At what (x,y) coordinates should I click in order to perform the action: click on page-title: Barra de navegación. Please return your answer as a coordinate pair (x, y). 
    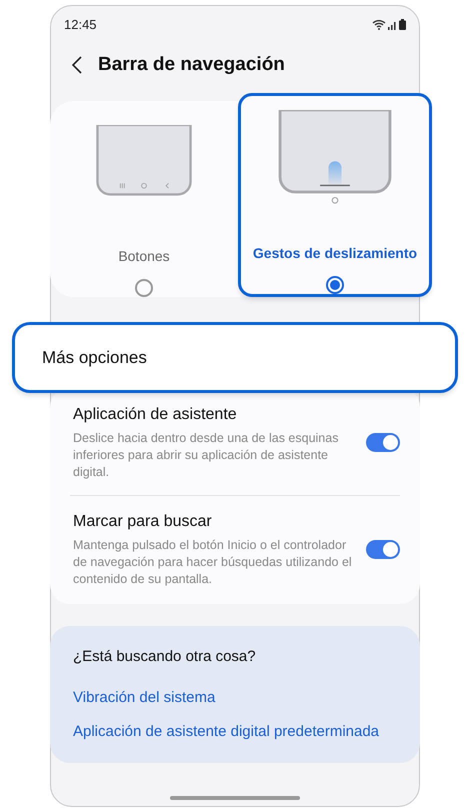
    Looking at the image, I should click on (191, 64).